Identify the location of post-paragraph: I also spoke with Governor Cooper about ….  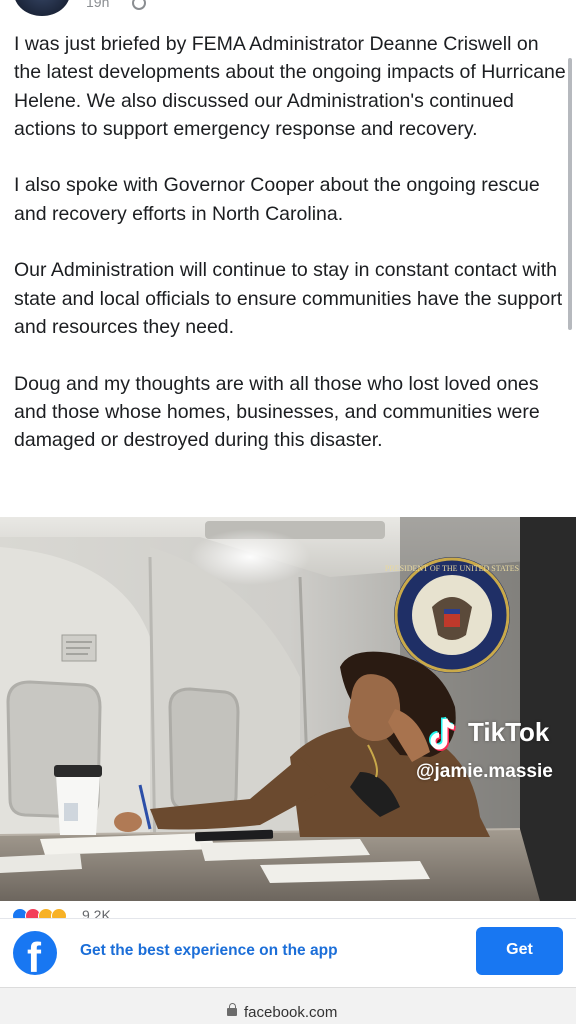
(277, 199).